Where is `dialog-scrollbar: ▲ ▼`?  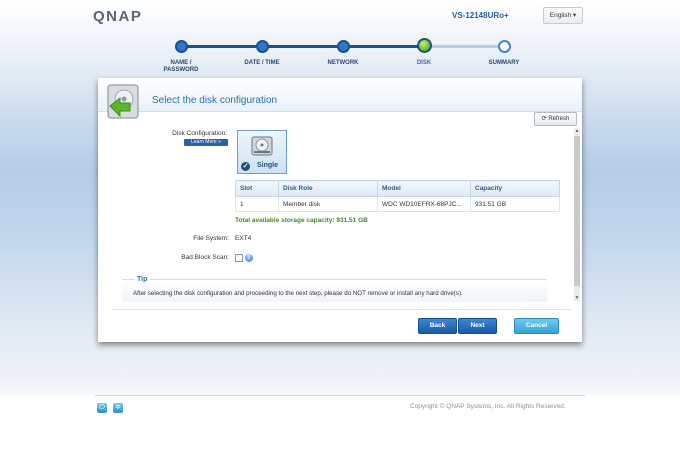
dialog-scrollbar: ▲ ▼ is located at coordinates (577, 214).